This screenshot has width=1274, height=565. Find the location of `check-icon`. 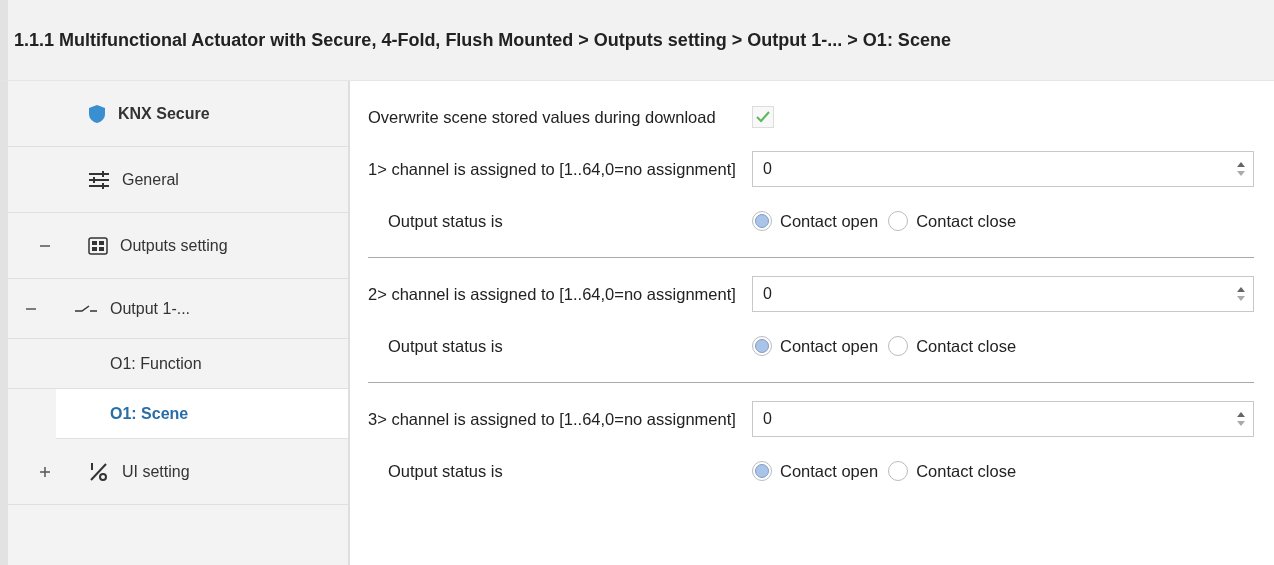

check-icon is located at coordinates (763, 117).